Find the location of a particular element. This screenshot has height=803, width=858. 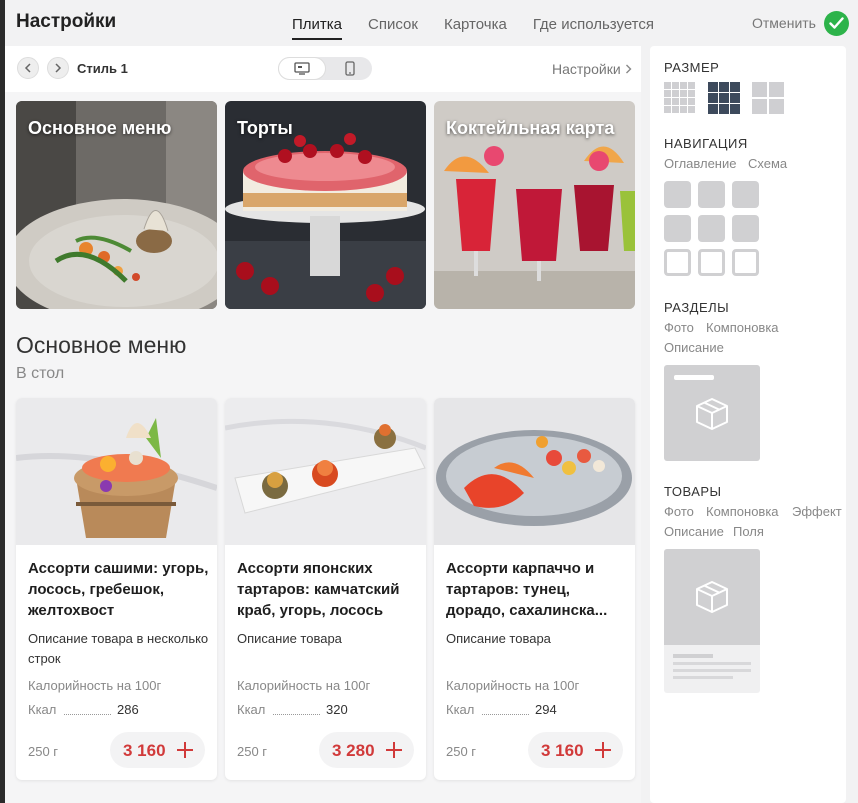

sections-layout-link: Компоновка is located at coordinates (742, 327).